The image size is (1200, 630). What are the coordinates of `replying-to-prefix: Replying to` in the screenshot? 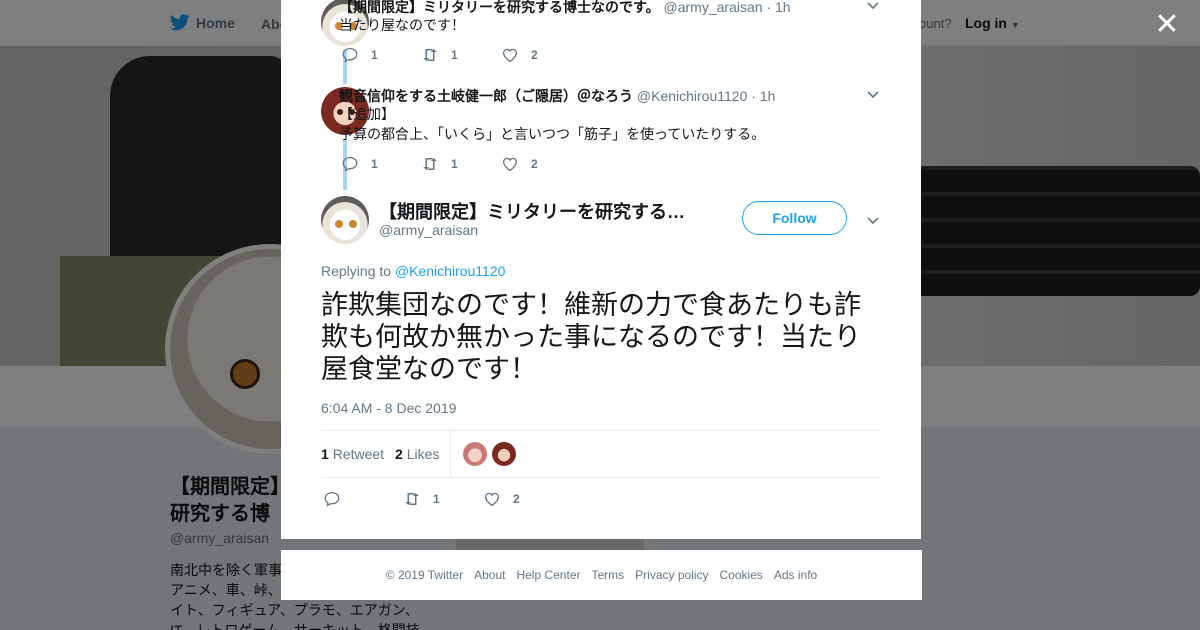 It's located at (356, 271).